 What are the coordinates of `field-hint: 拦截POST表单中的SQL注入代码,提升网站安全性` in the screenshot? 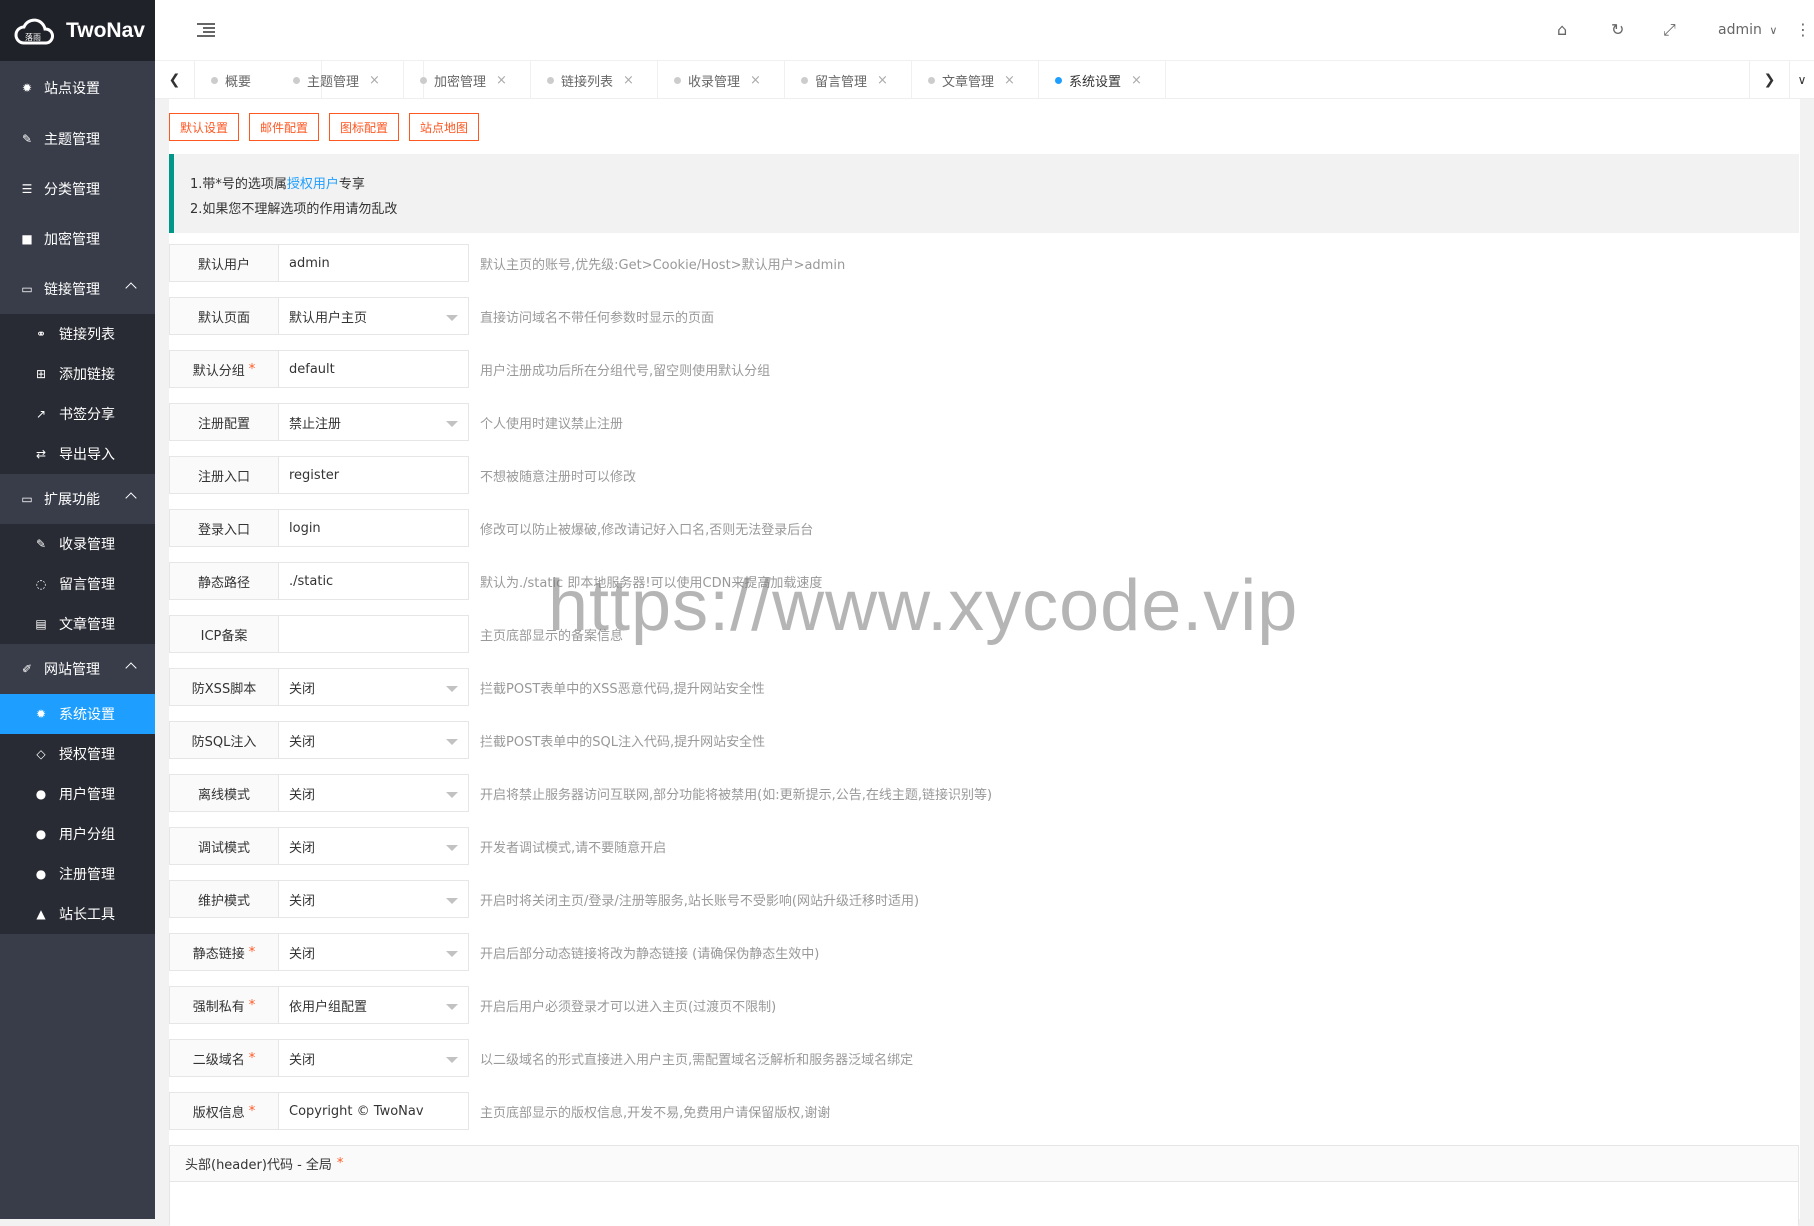 It's located at (622, 740).